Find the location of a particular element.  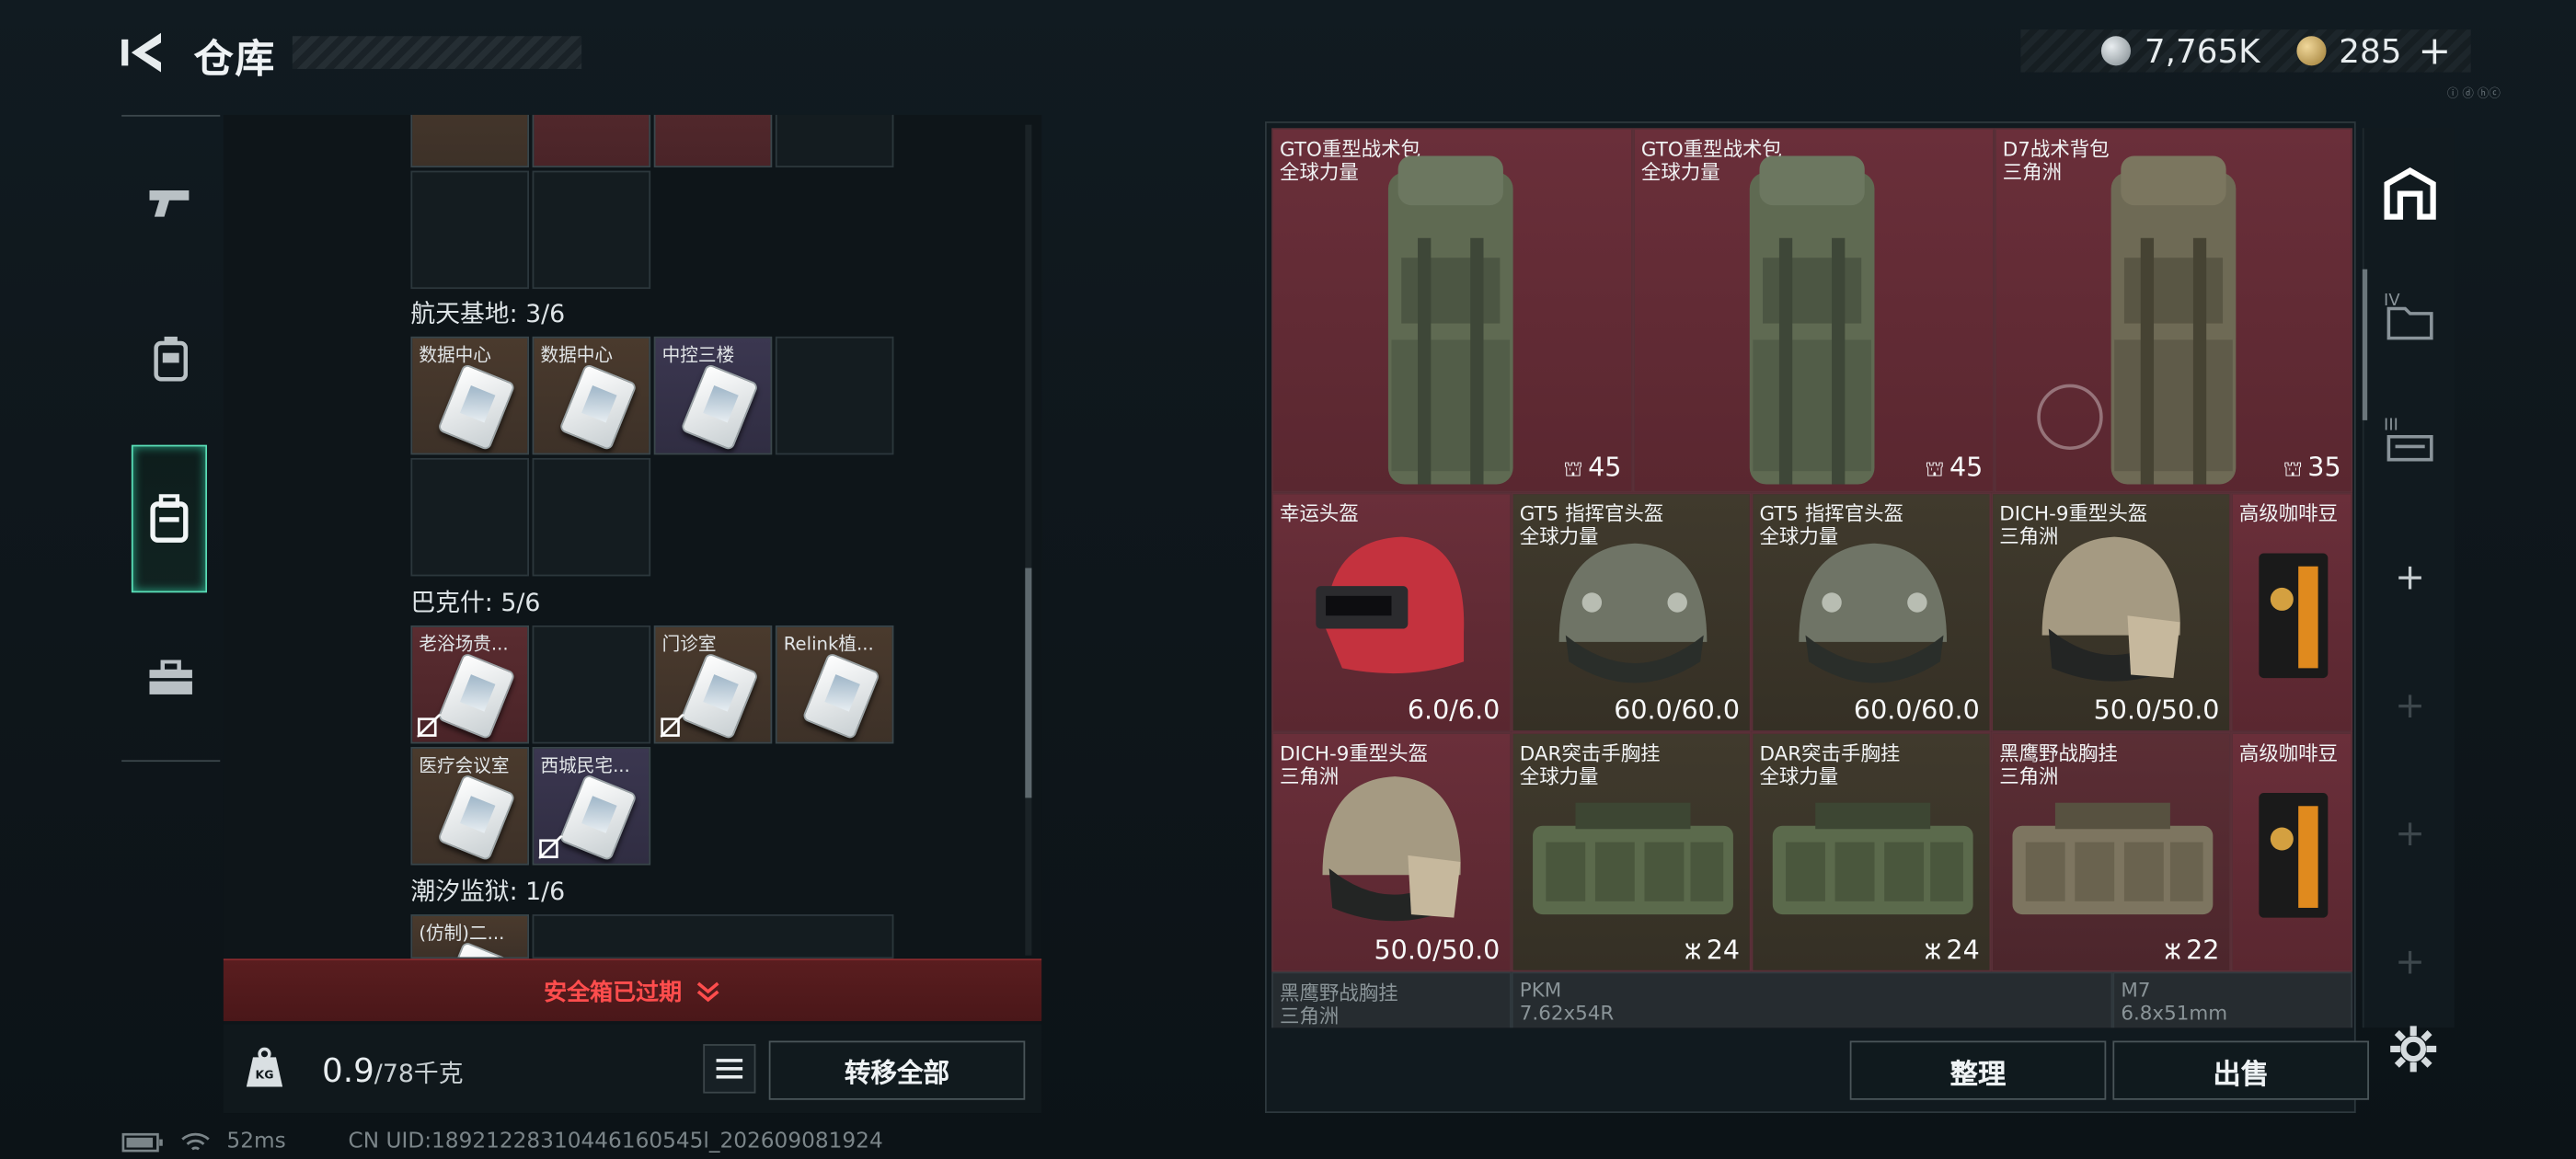

sell-button: 出售 is located at coordinates (2240, 1070).